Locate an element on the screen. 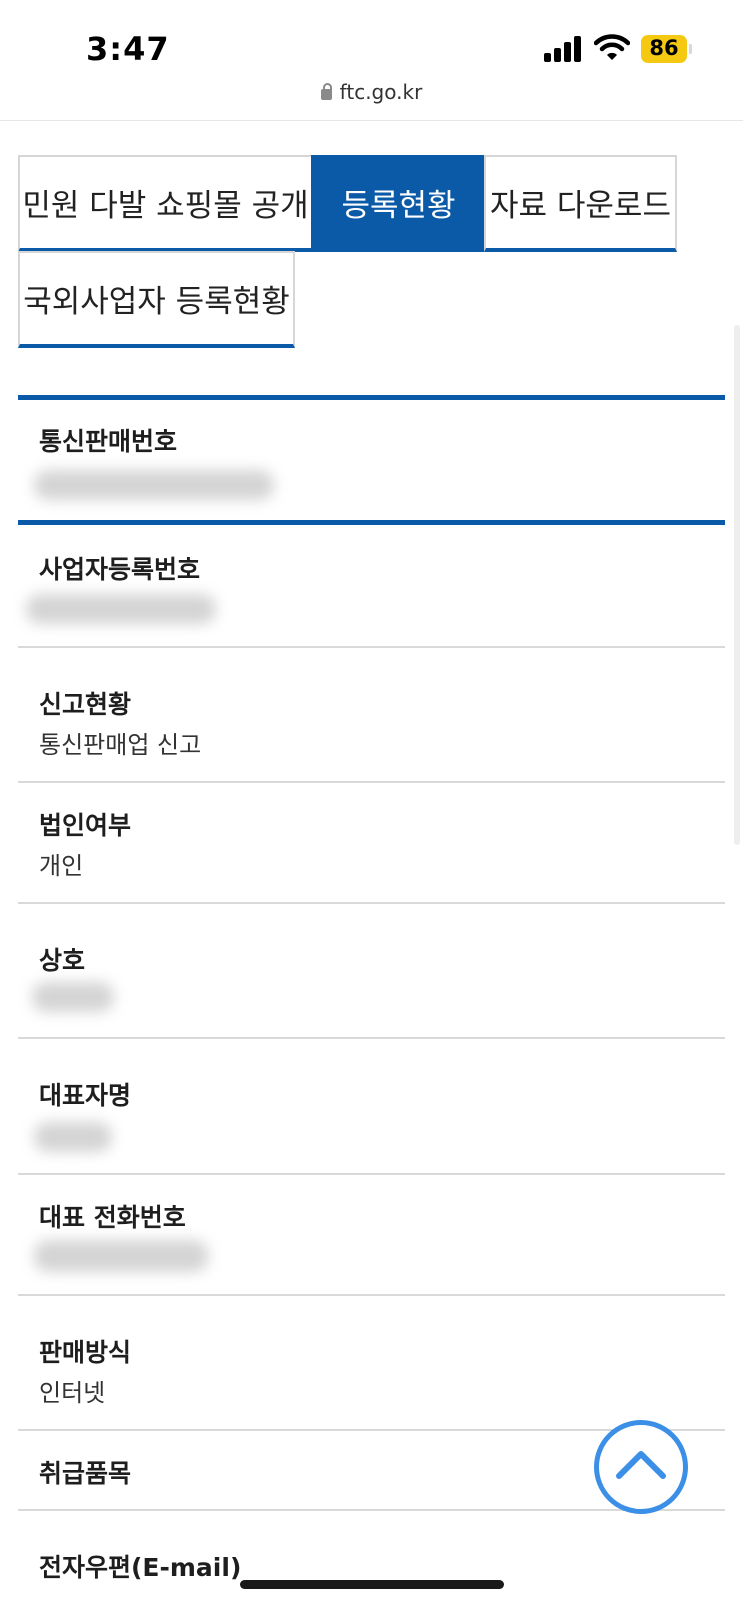 The height and width of the screenshot is (1608, 743). tab-label: 민원 다발 쇼핑몰 공개 is located at coordinates (165, 206).